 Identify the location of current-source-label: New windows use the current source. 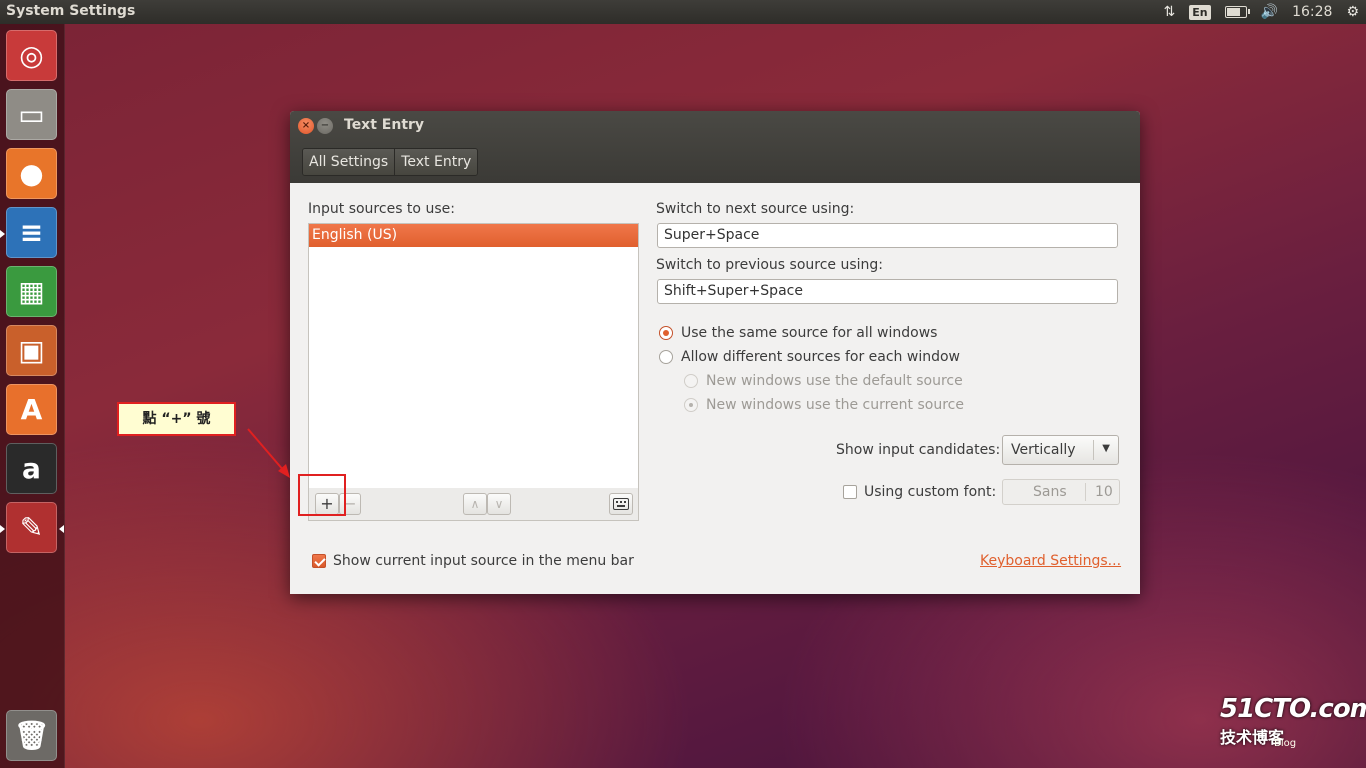
(835, 405).